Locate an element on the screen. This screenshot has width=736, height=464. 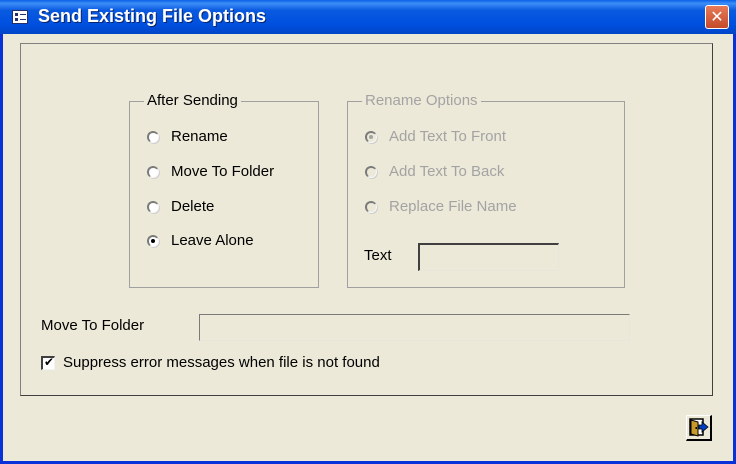
radio-replace-file-name-label: Replace File Name is located at coordinates (453, 206).